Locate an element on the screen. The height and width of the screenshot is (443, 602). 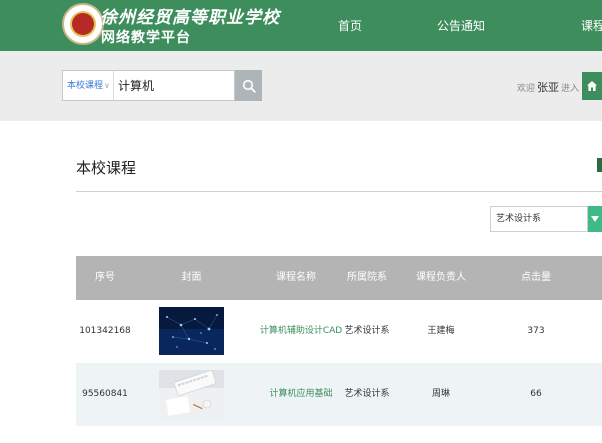
search-icon is located at coordinates (249, 86).